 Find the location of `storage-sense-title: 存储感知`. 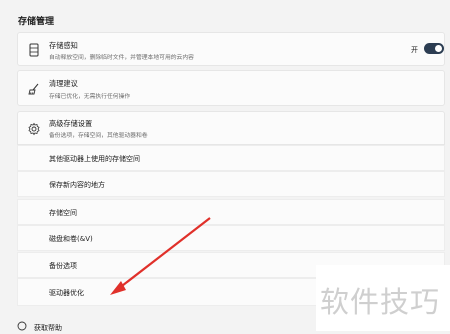

storage-sense-title: 存储感知 is located at coordinates (63, 45).